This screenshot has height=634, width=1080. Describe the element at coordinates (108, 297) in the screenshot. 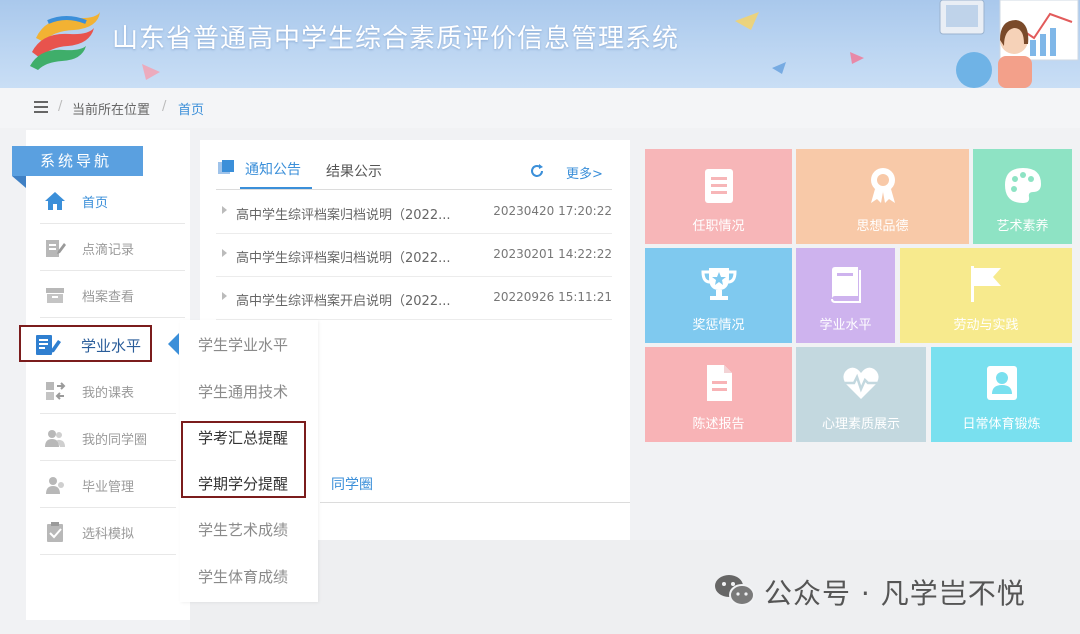

I see `sidebar-item-label: 档案查看` at that location.